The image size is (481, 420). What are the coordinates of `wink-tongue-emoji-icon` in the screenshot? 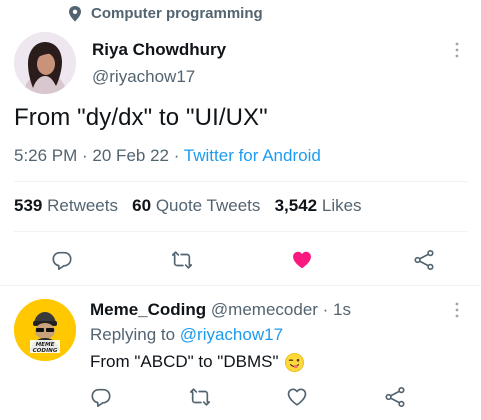 It's located at (294, 362).